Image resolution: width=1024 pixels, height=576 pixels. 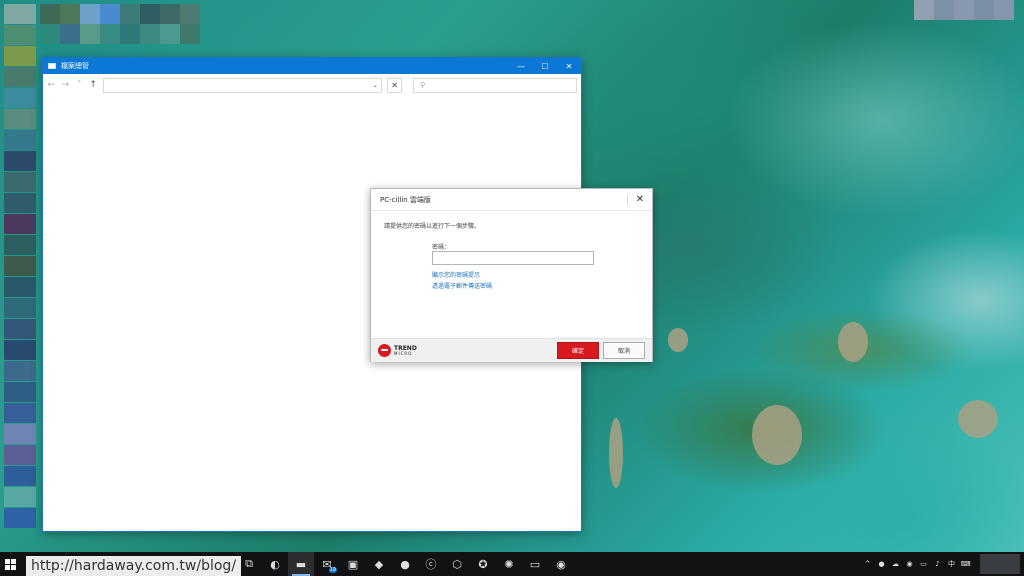 I want to click on box-3d-icon-glyph: ⬡, so click(x=457, y=564).